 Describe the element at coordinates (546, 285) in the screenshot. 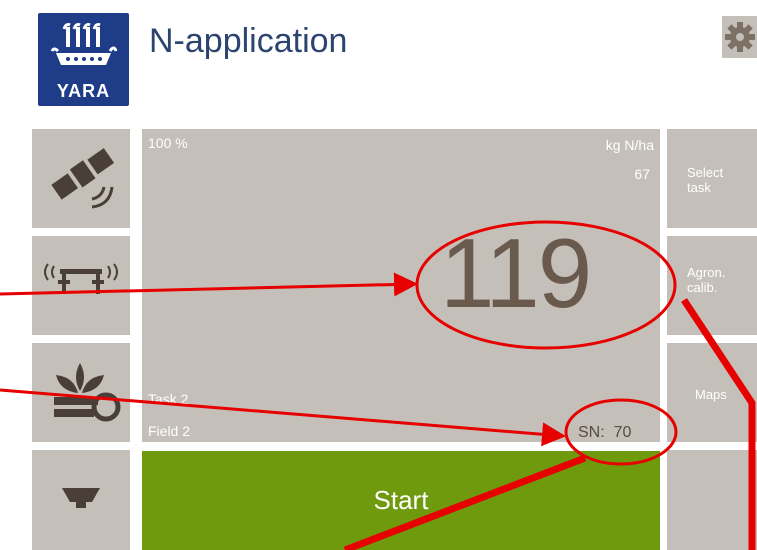

I see `rate-highlight-ellipse` at that location.